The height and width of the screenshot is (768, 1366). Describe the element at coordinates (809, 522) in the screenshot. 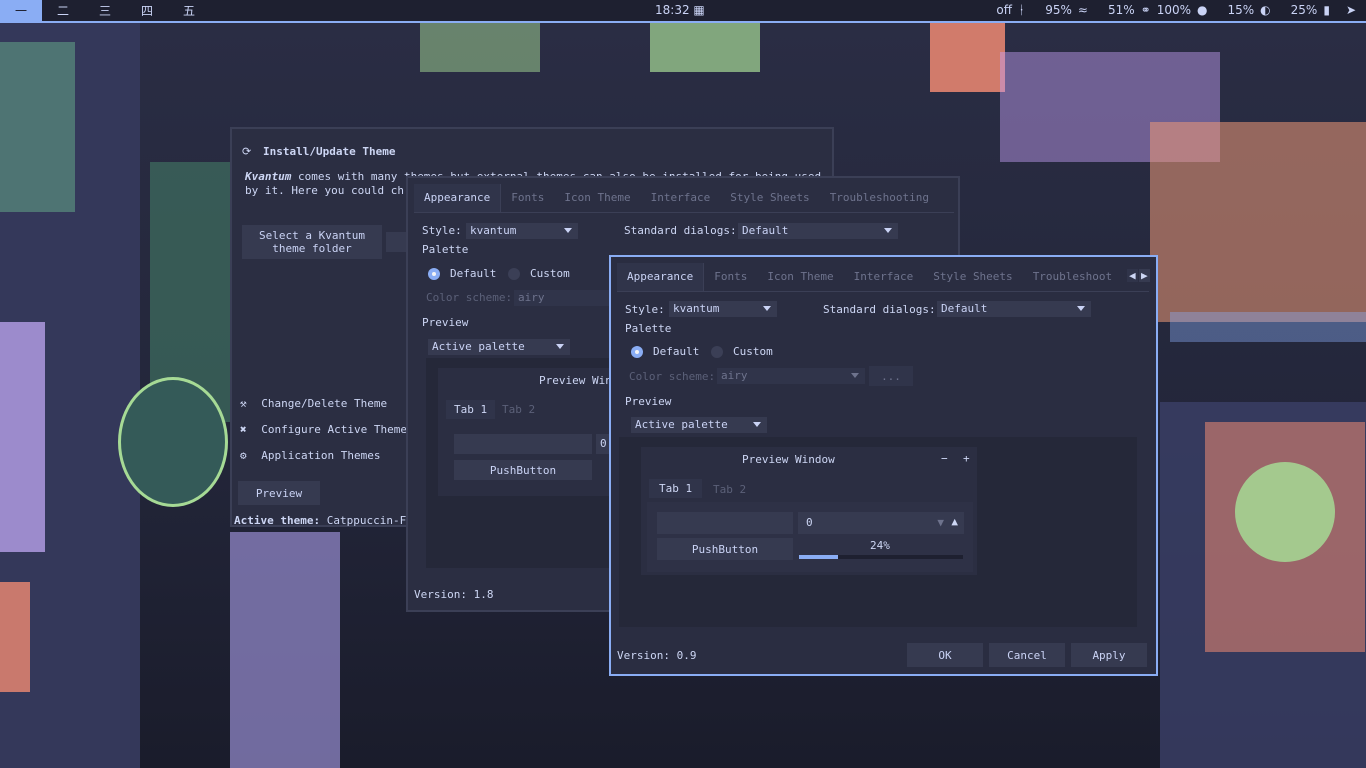

I see `spin-value: 0` at that location.